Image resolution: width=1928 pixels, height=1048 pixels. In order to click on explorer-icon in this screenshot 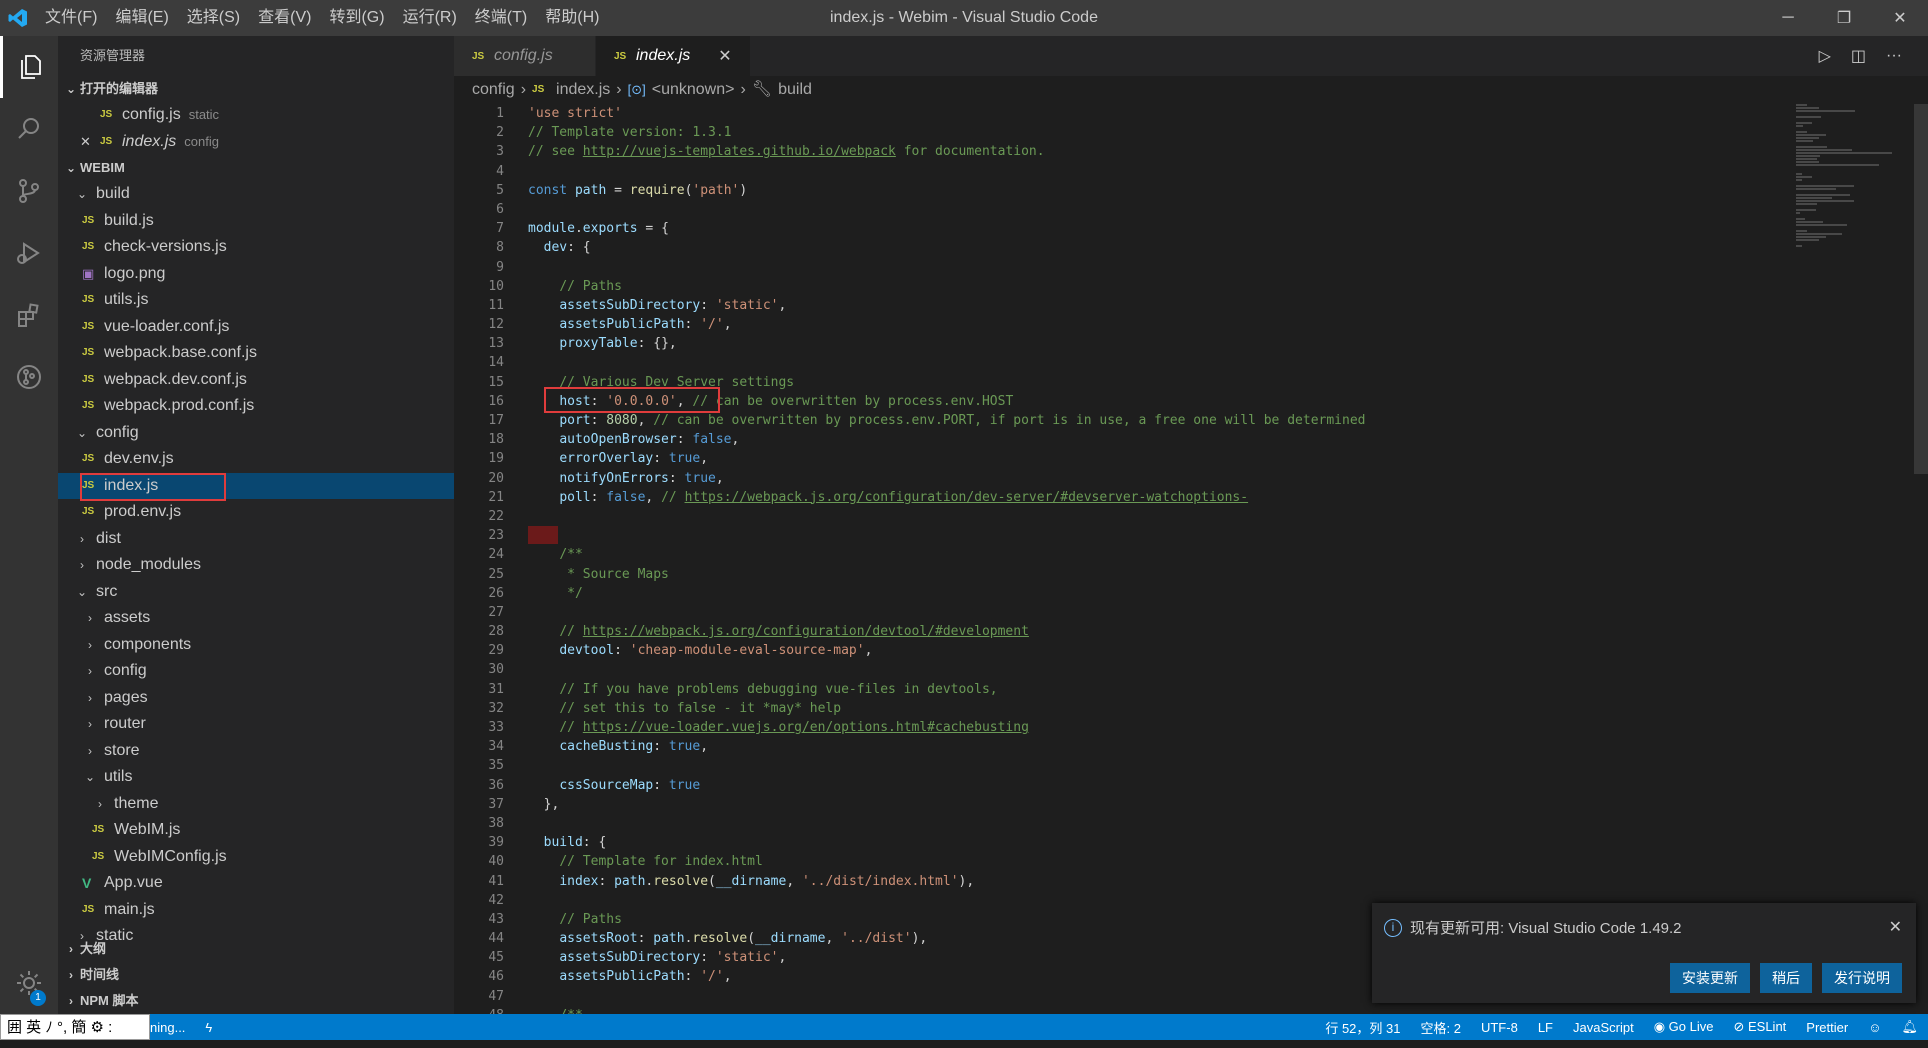, I will do `click(29, 67)`.